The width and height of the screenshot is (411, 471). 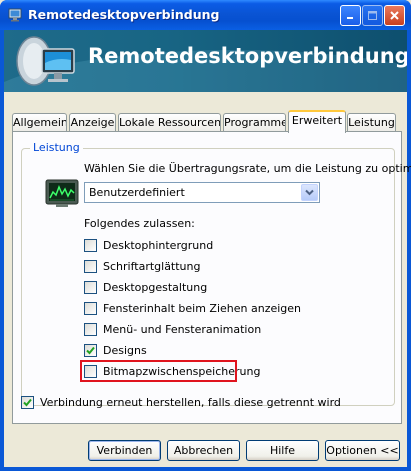 What do you see at coordinates (182, 329) in the screenshot?
I see `menu-animation-label: Menü- und Fensteranimation` at bounding box center [182, 329].